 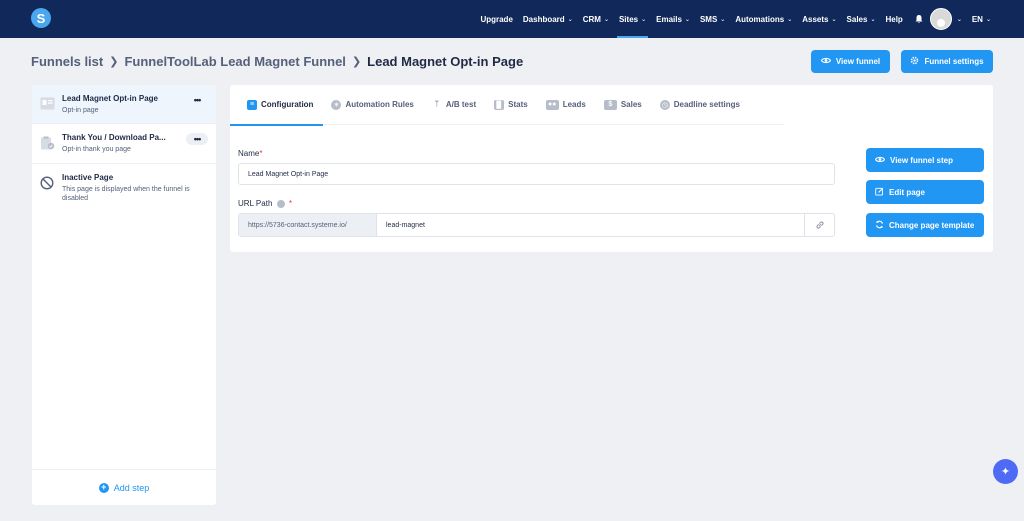 I want to click on users-icon: ●●, so click(x=552, y=104).